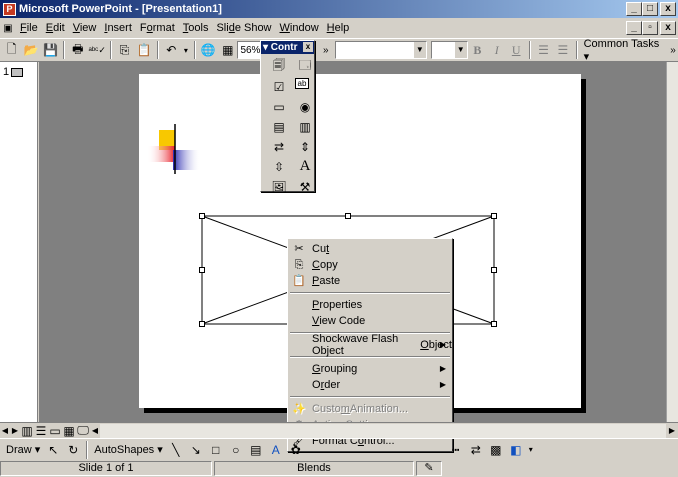  I want to click on free-rotate-icon: ↻, so click(73, 450).